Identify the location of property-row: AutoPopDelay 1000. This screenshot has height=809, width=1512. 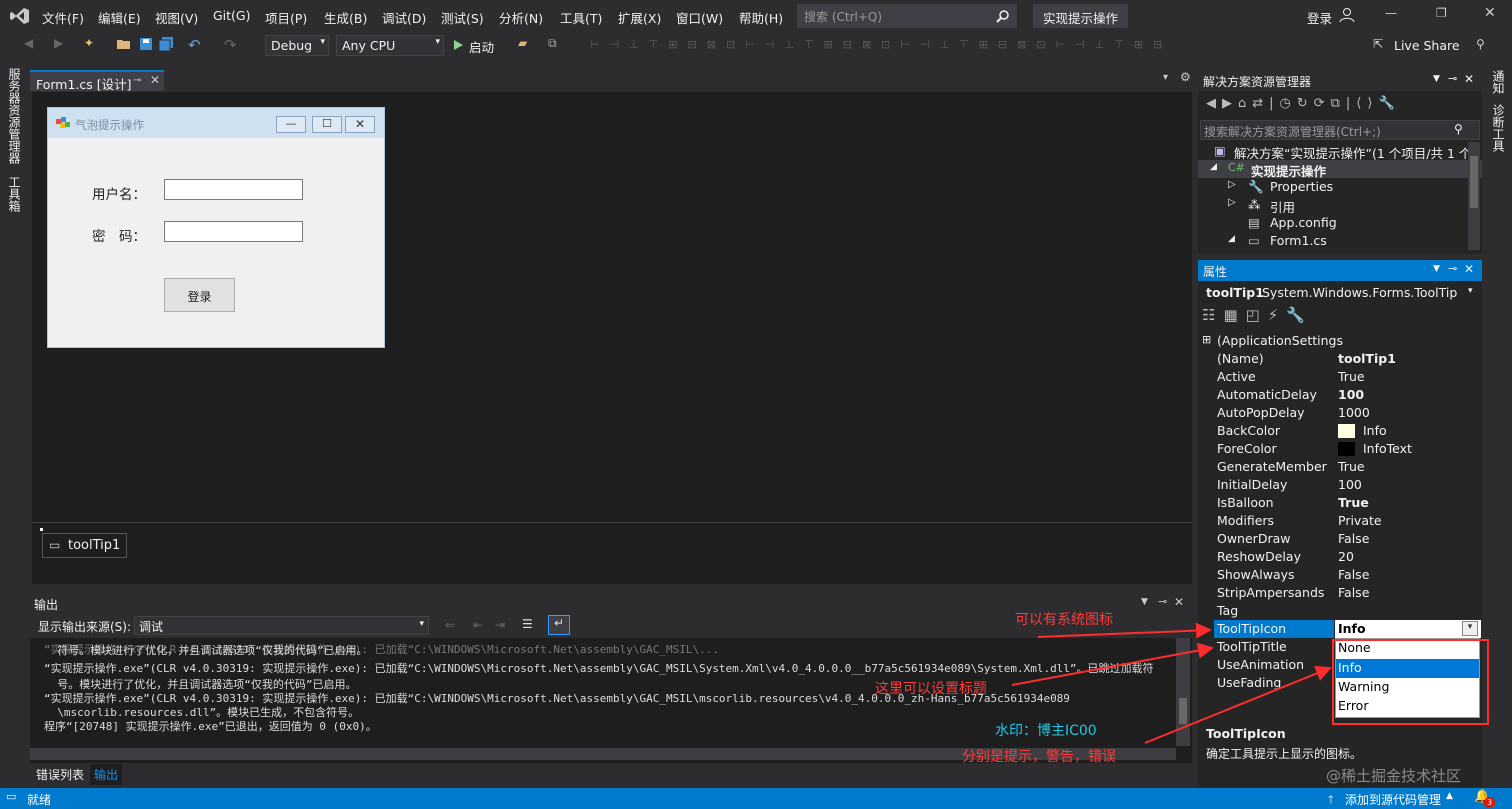
(1340, 413).